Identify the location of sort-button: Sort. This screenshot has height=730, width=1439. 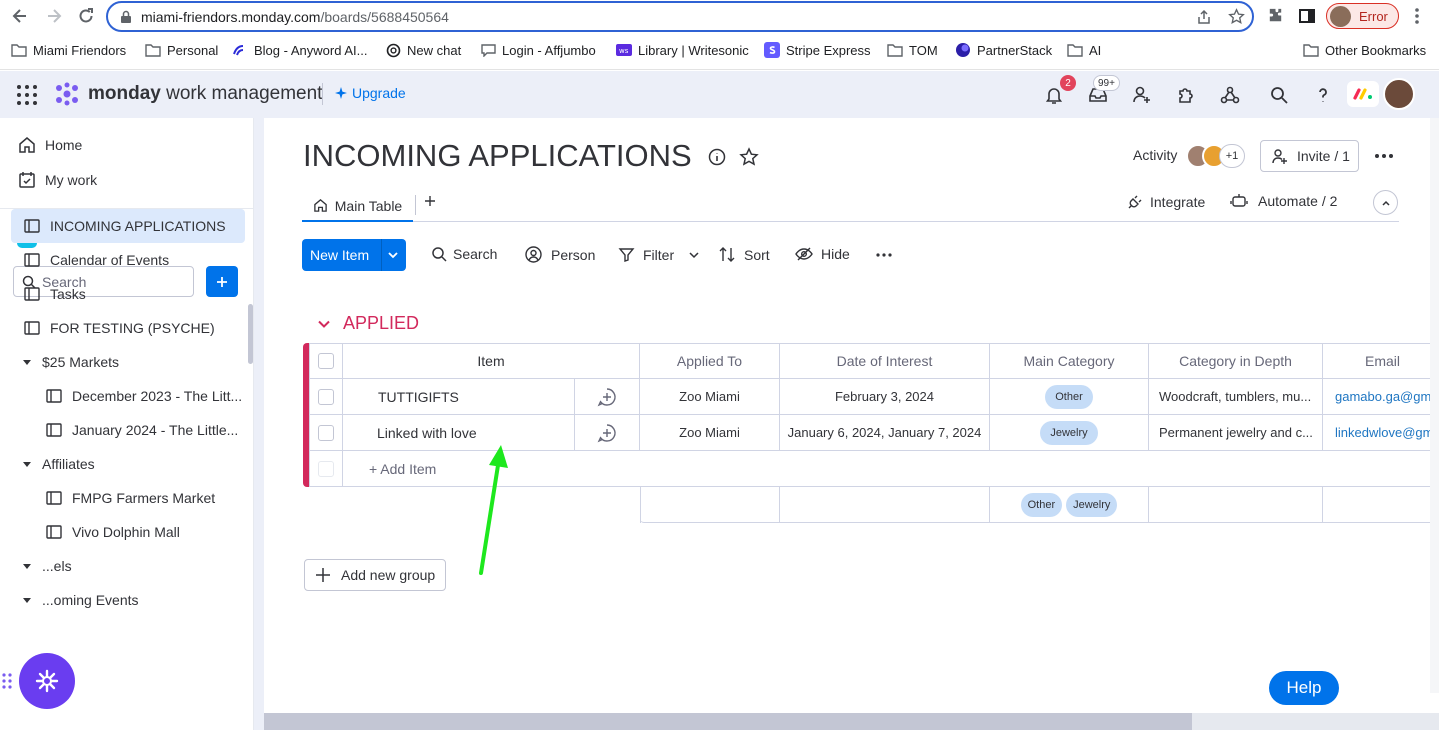
(744, 254).